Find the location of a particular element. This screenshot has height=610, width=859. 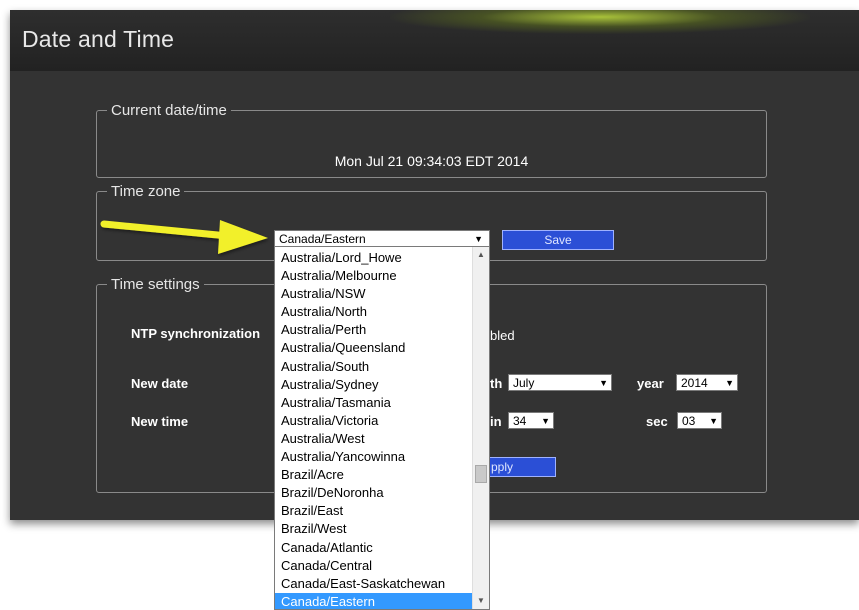

timezone-option: Australia/Queensland is located at coordinates (374, 348).